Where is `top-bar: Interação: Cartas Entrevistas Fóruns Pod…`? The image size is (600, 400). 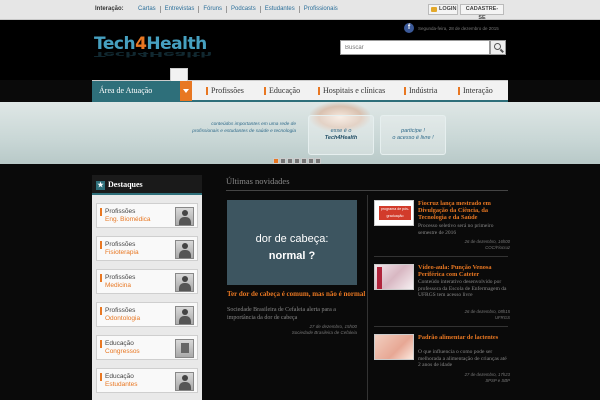 top-bar: Interação: Cartas Entrevistas Fóruns Pod… is located at coordinates (300, 10).